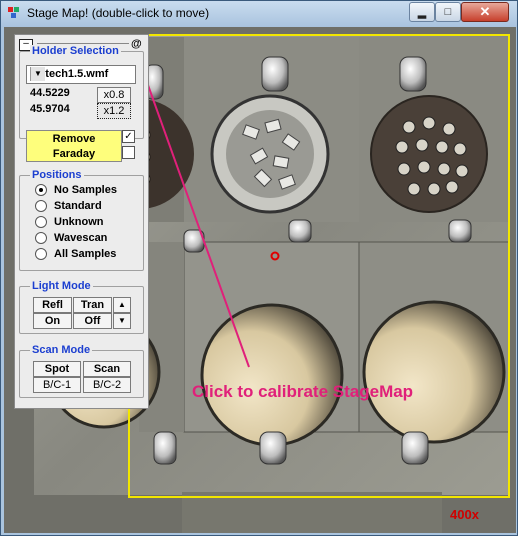  What do you see at coordinates (52, 305) in the screenshot?
I see `refl-button: Refl` at bounding box center [52, 305].